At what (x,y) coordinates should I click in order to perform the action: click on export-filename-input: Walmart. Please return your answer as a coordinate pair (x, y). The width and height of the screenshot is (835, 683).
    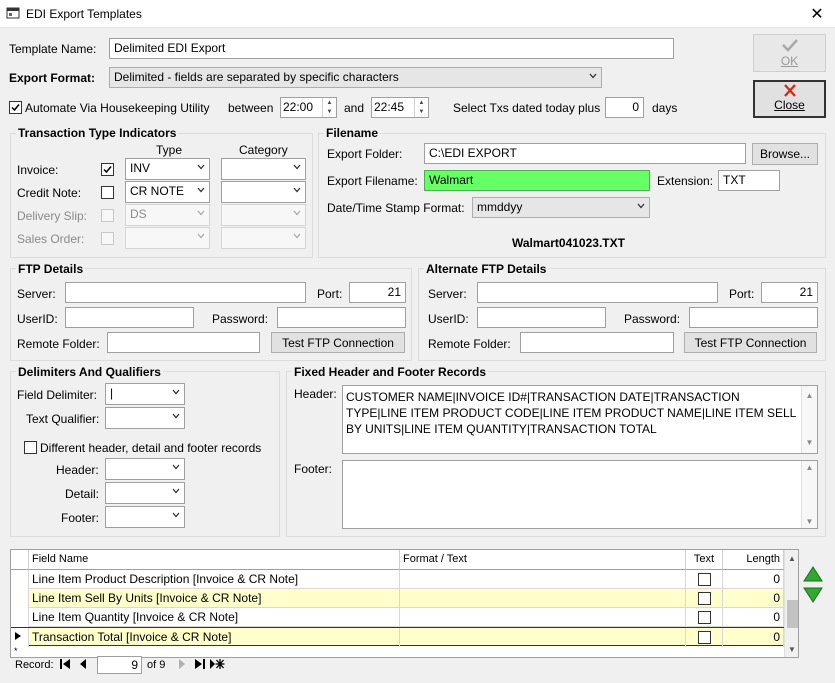
    Looking at the image, I should click on (537, 180).